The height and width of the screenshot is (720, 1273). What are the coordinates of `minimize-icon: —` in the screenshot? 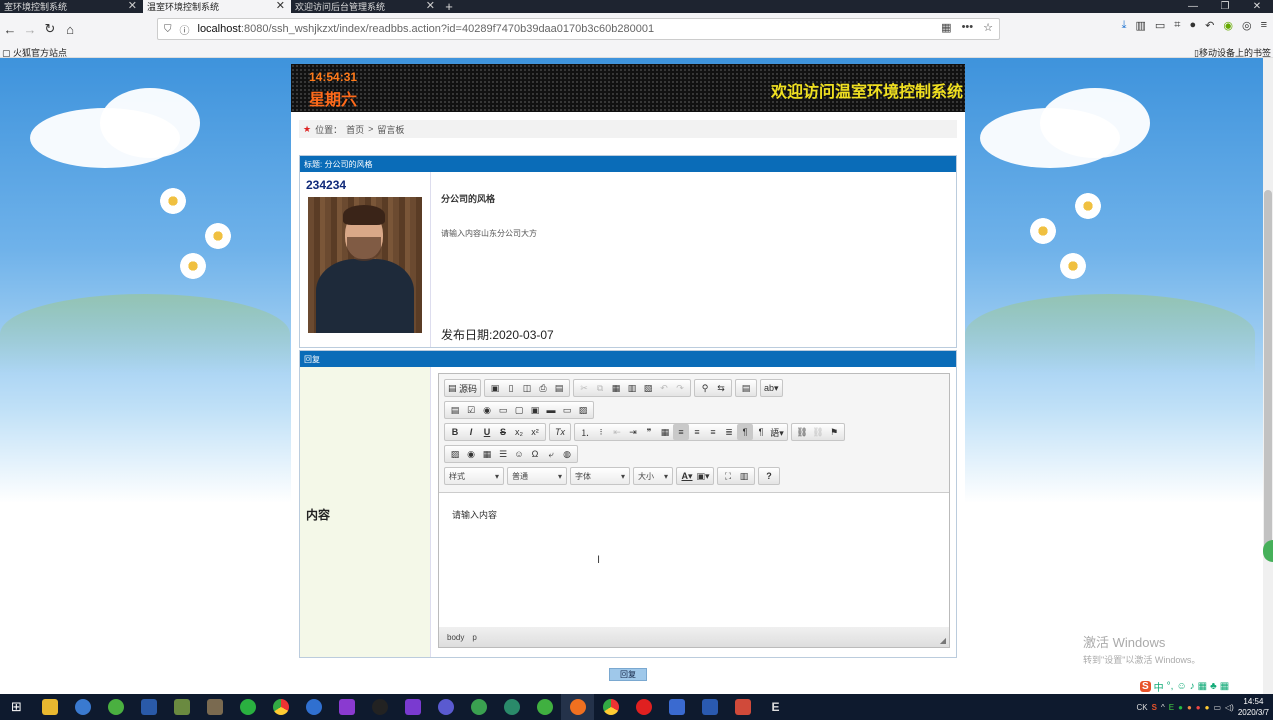 It's located at (1193, 6).